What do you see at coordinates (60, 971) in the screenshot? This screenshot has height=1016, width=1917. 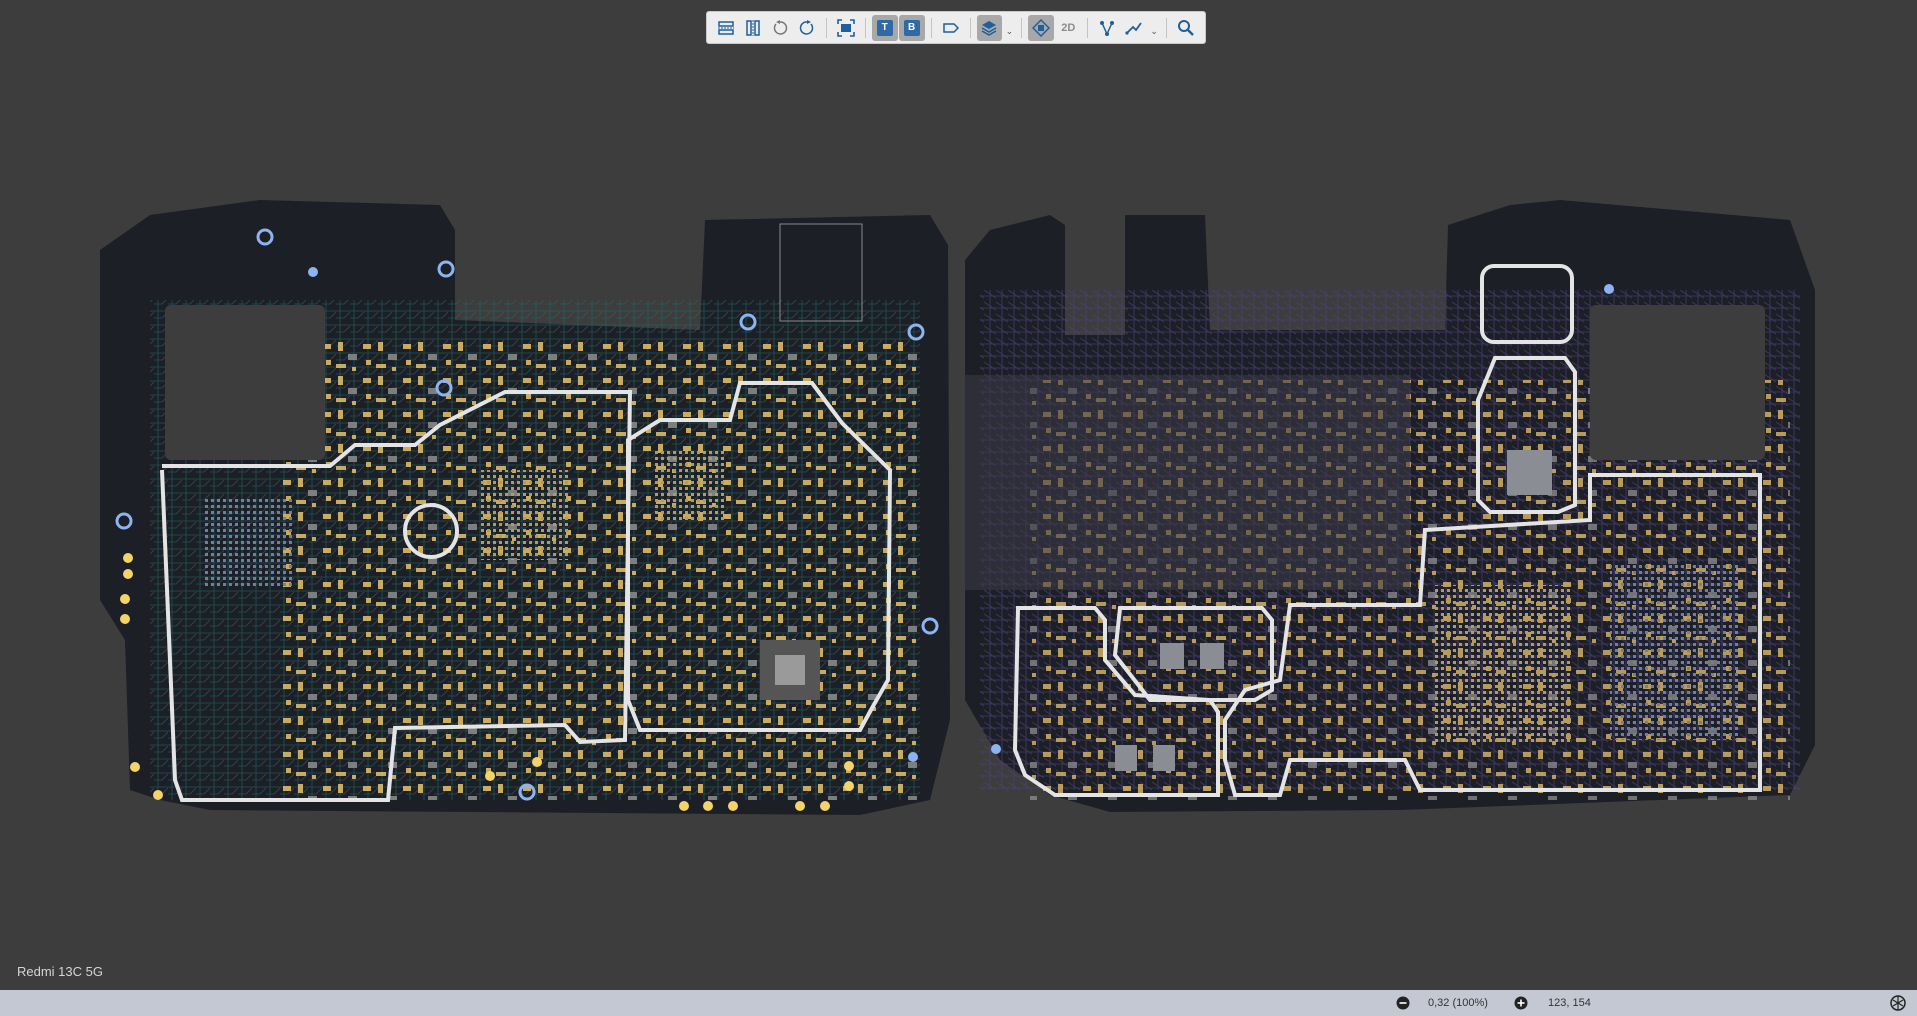 I see `board-name-label: Redmi 13C 5G` at bounding box center [60, 971].